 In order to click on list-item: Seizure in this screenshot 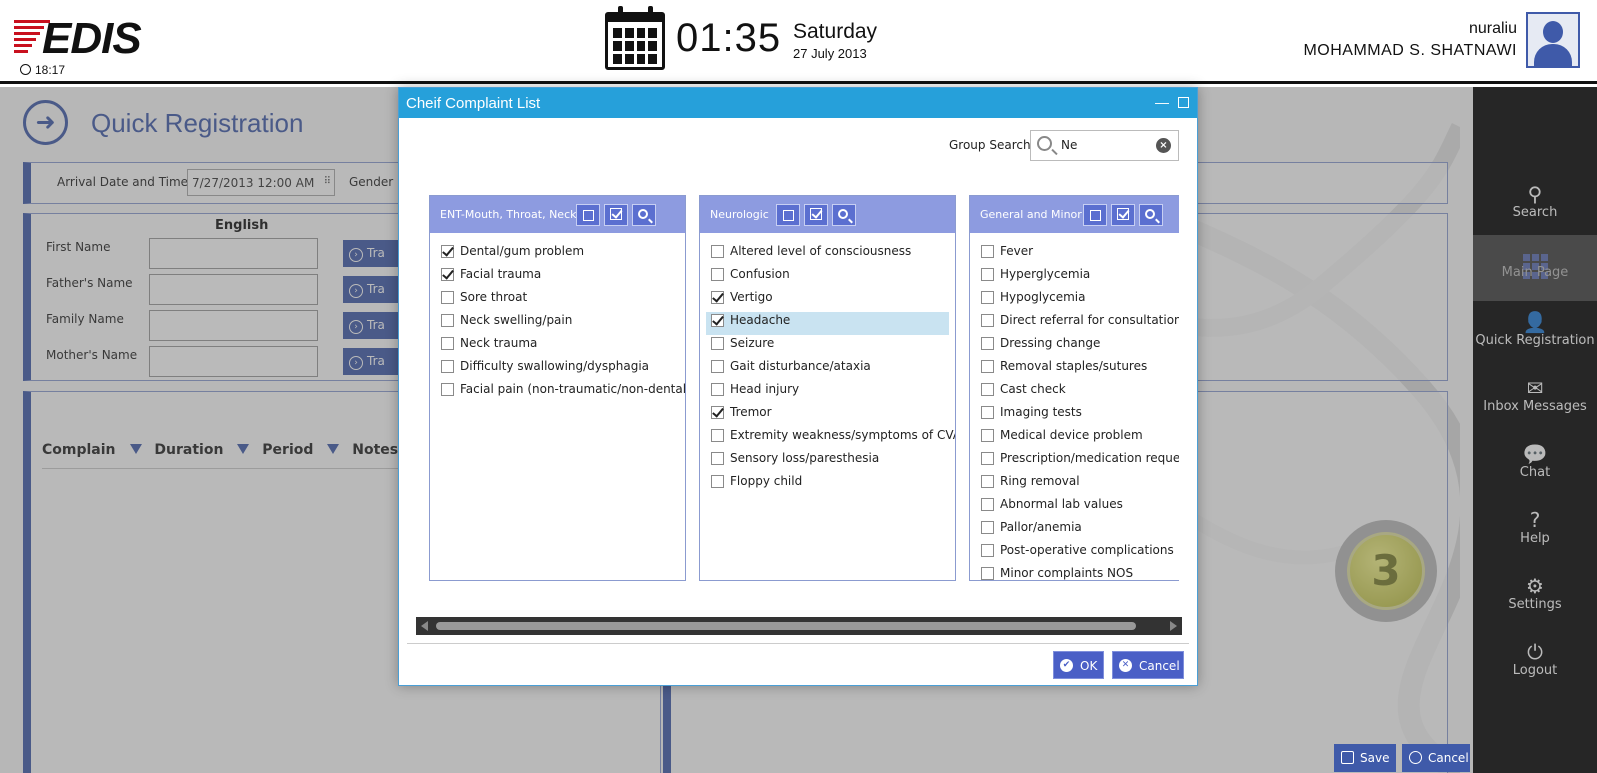, I will do `click(827, 346)`.